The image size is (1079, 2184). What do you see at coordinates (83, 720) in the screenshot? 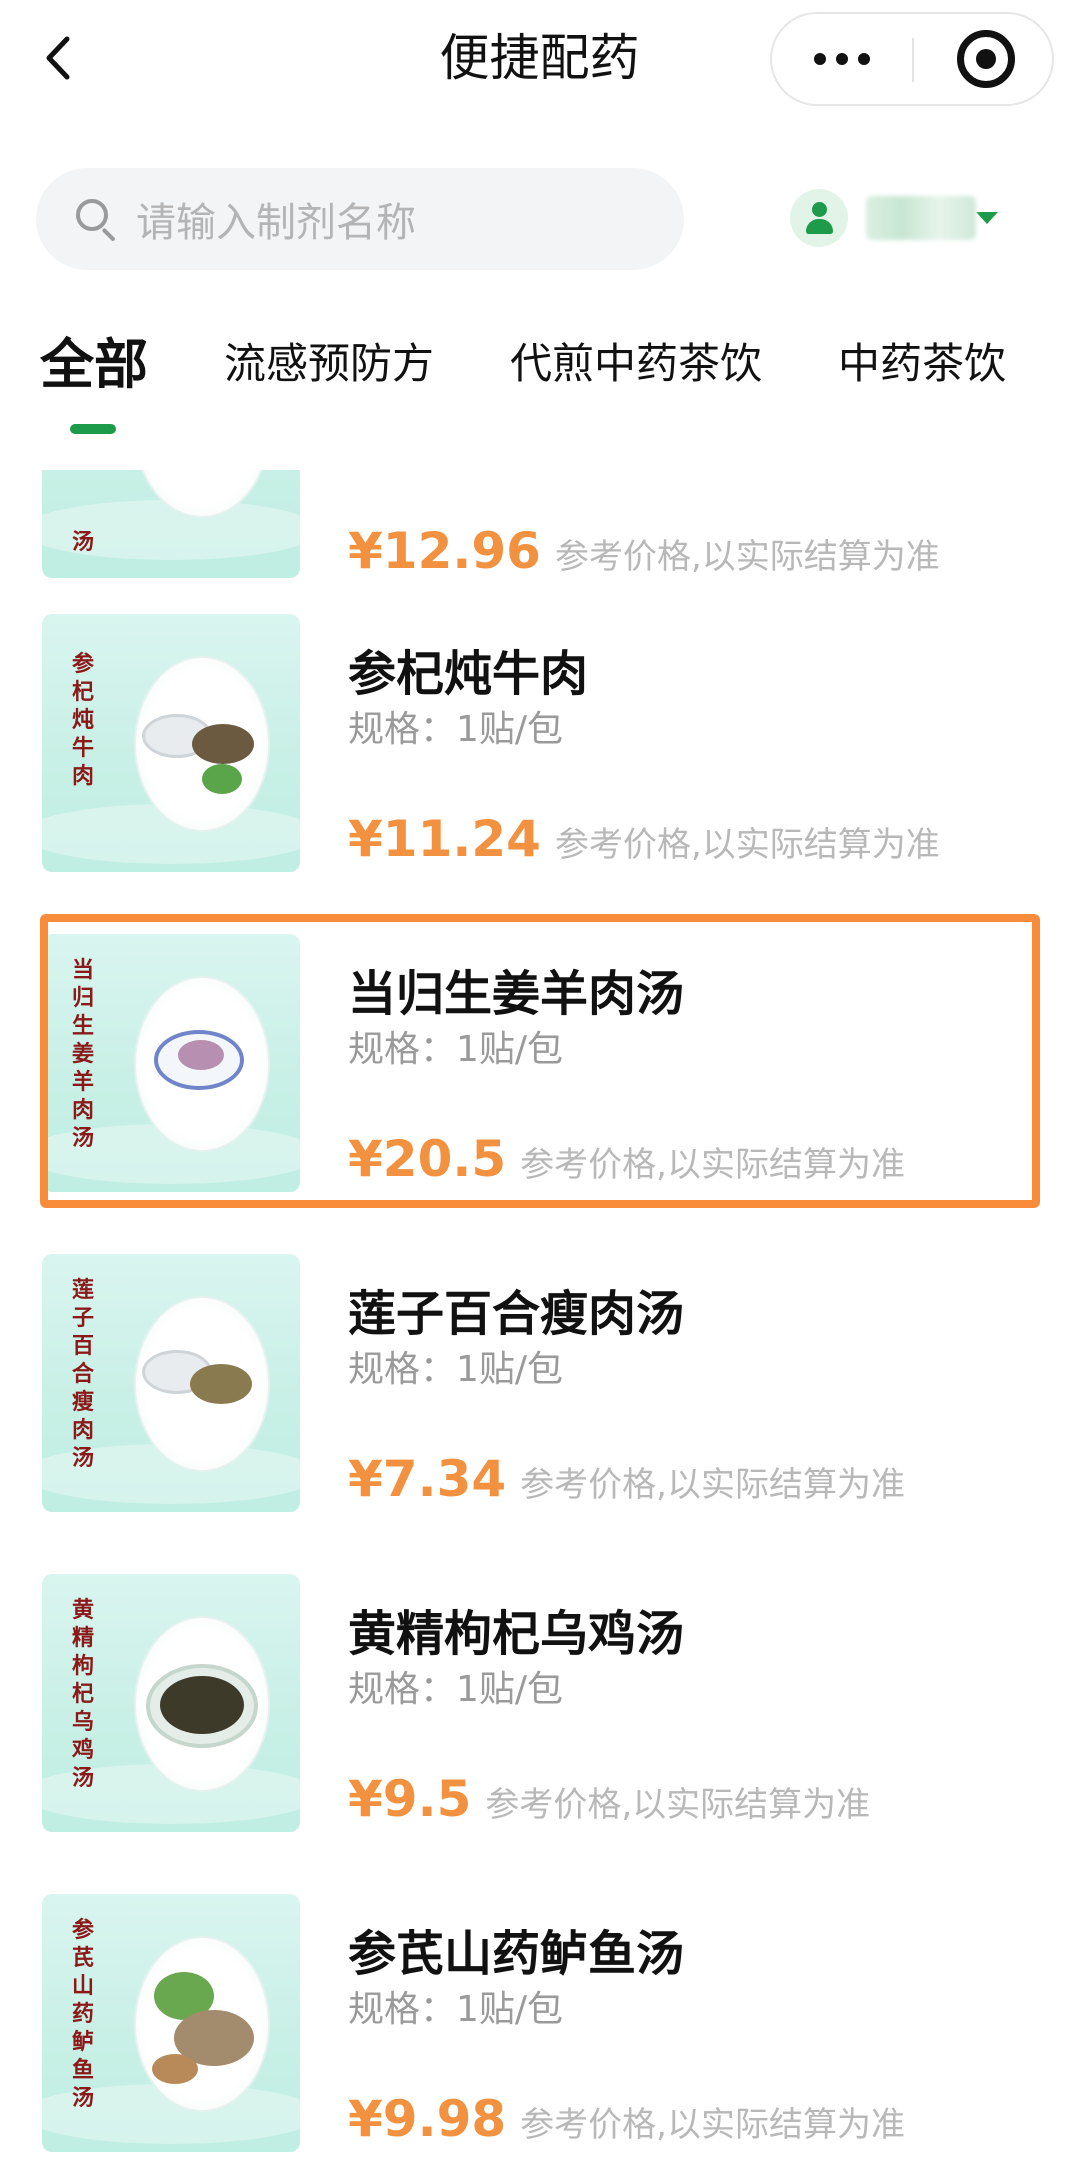
I see `thumbnail-text: 参杞炖牛肉` at bounding box center [83, 720].